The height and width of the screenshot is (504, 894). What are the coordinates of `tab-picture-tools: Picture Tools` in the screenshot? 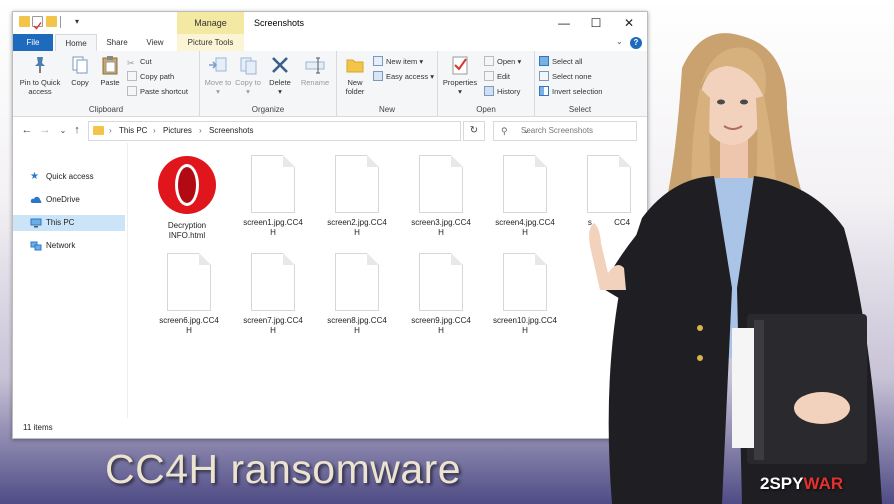 It's located at (210, 42).